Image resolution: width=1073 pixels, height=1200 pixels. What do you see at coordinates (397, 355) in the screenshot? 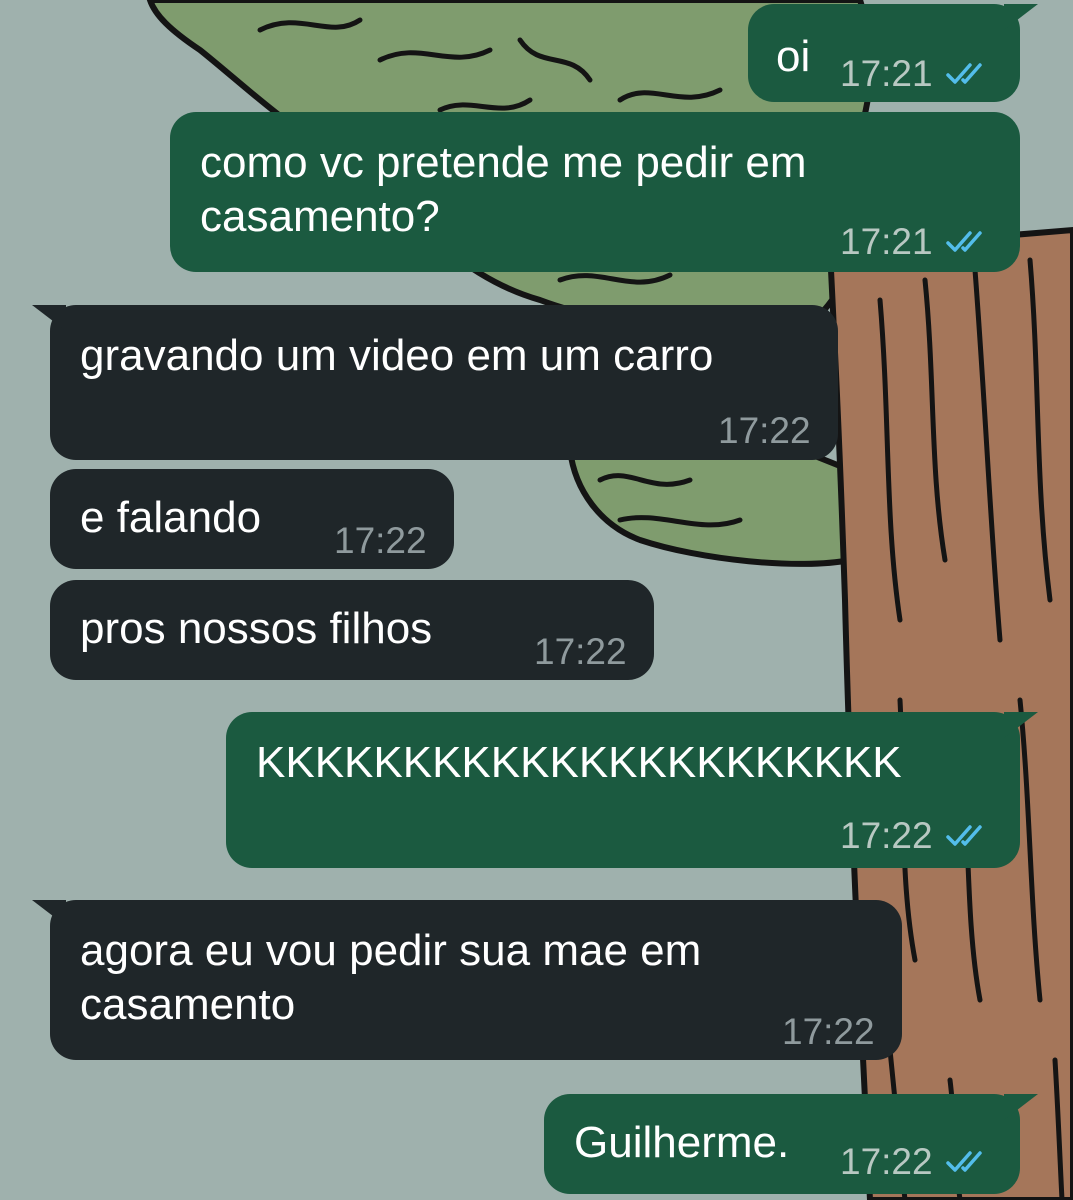
I see `message-text: gravando um video em um carro` at bounding box center [397, 355].